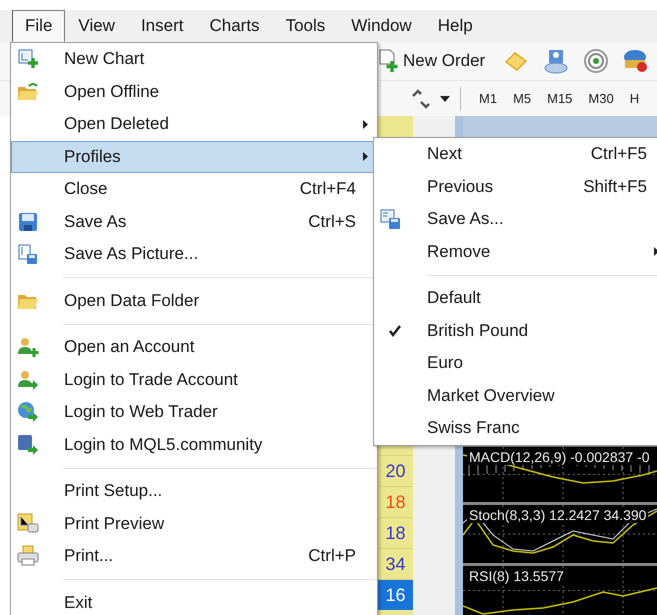 The width and height of the screenshot is (657, 615). I want to click on caret-icon, so click(445, 99).